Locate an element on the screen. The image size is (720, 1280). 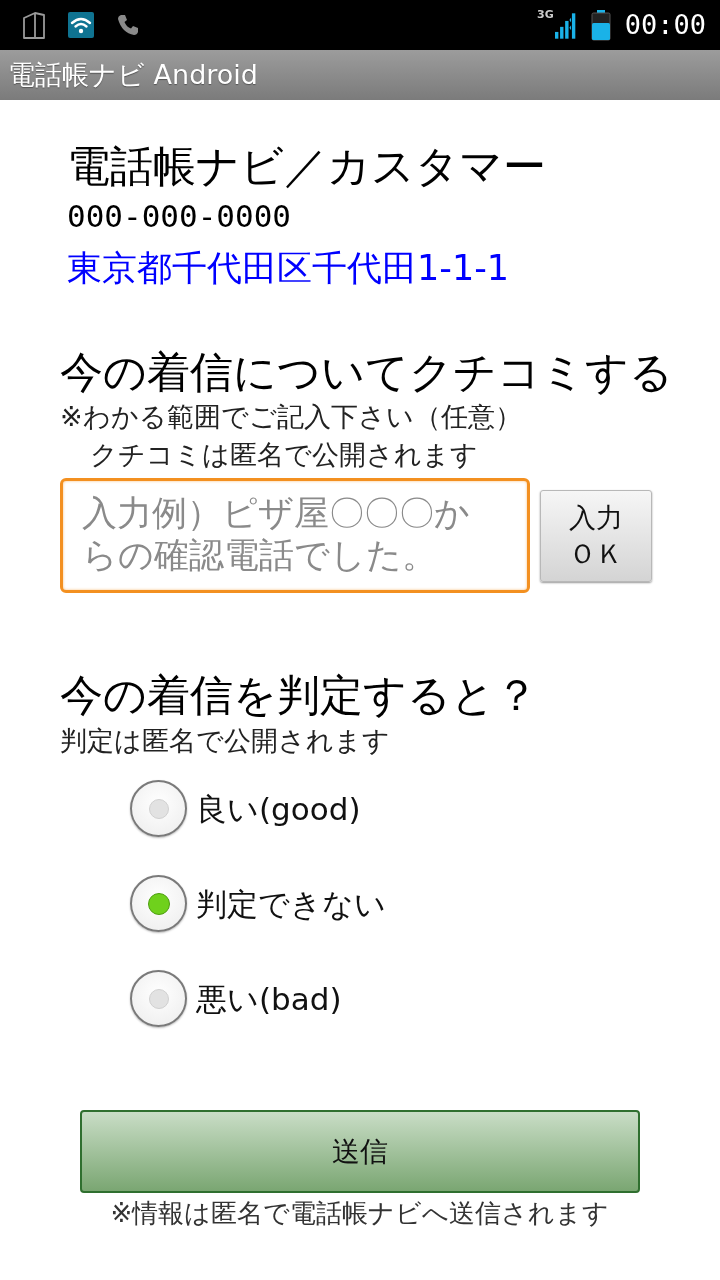
contact-name: 電話帳ナビ／カスタマー is located at coordinates (306, 166).